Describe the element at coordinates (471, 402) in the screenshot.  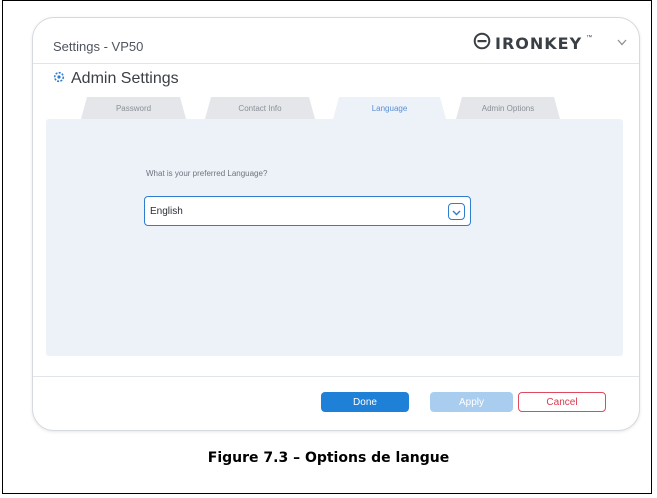
I see `apply-button: Apply` at that location.